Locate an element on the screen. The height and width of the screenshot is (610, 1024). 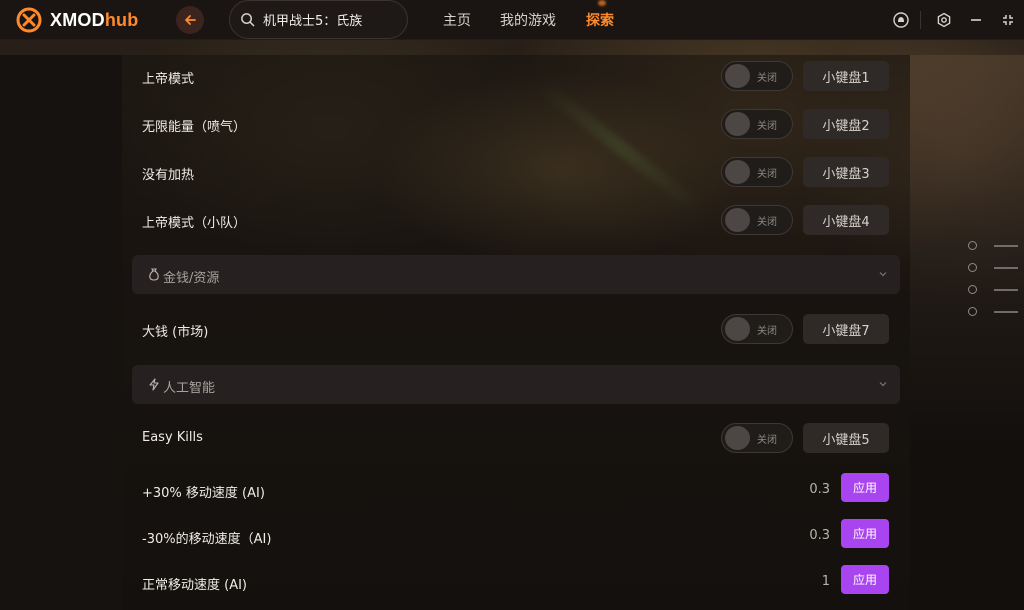
mod-row: 上帝模式 关闭 小键盘1 is located at coordinates (516, 77).